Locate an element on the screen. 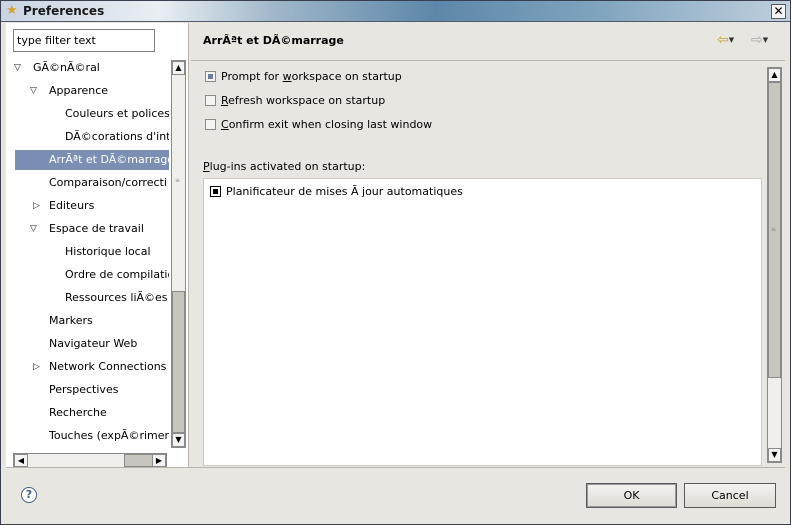 This screenshot has height=525, width=791. forward-button: ⇨▼ is located at coordinates (759, 40).